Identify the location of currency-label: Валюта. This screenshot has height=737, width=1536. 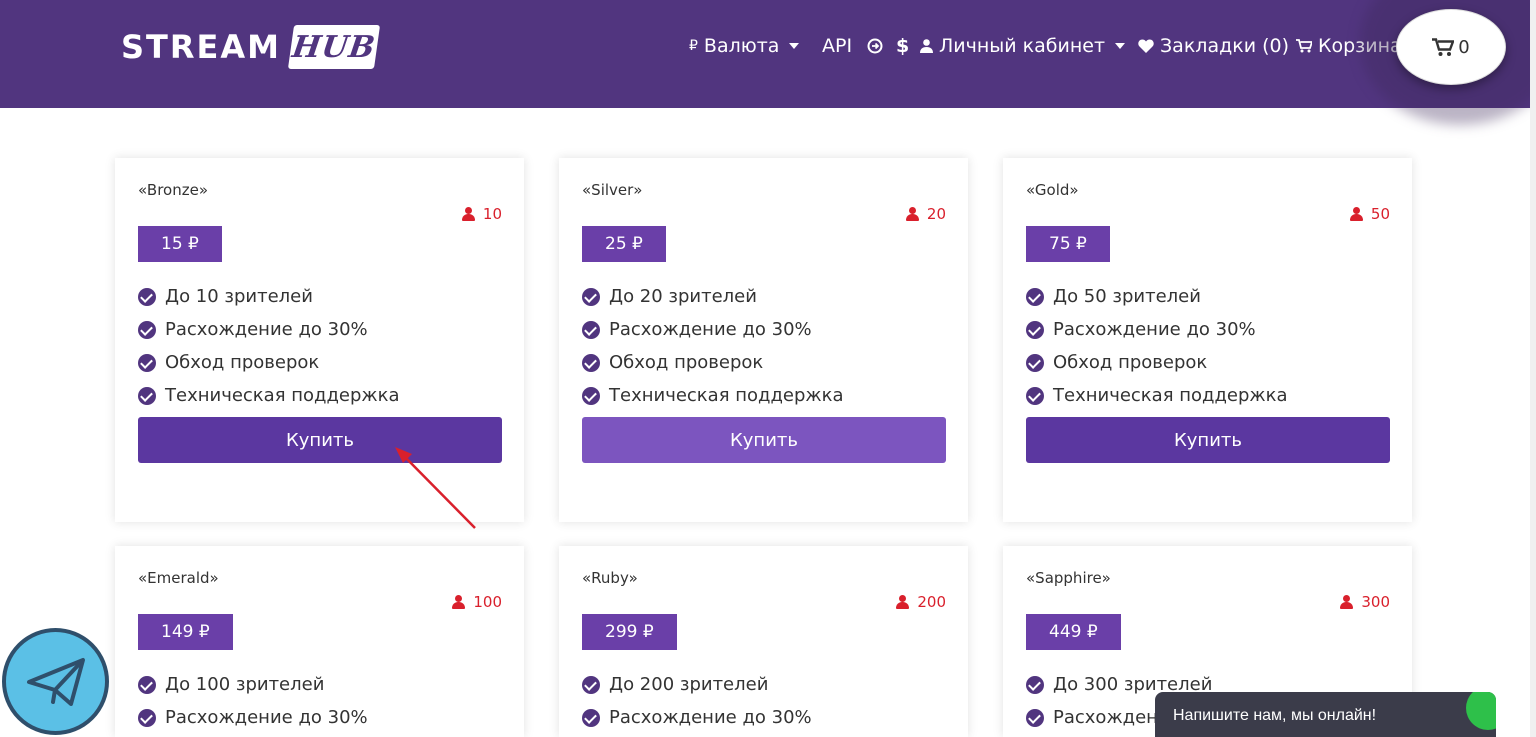
(741, 46).